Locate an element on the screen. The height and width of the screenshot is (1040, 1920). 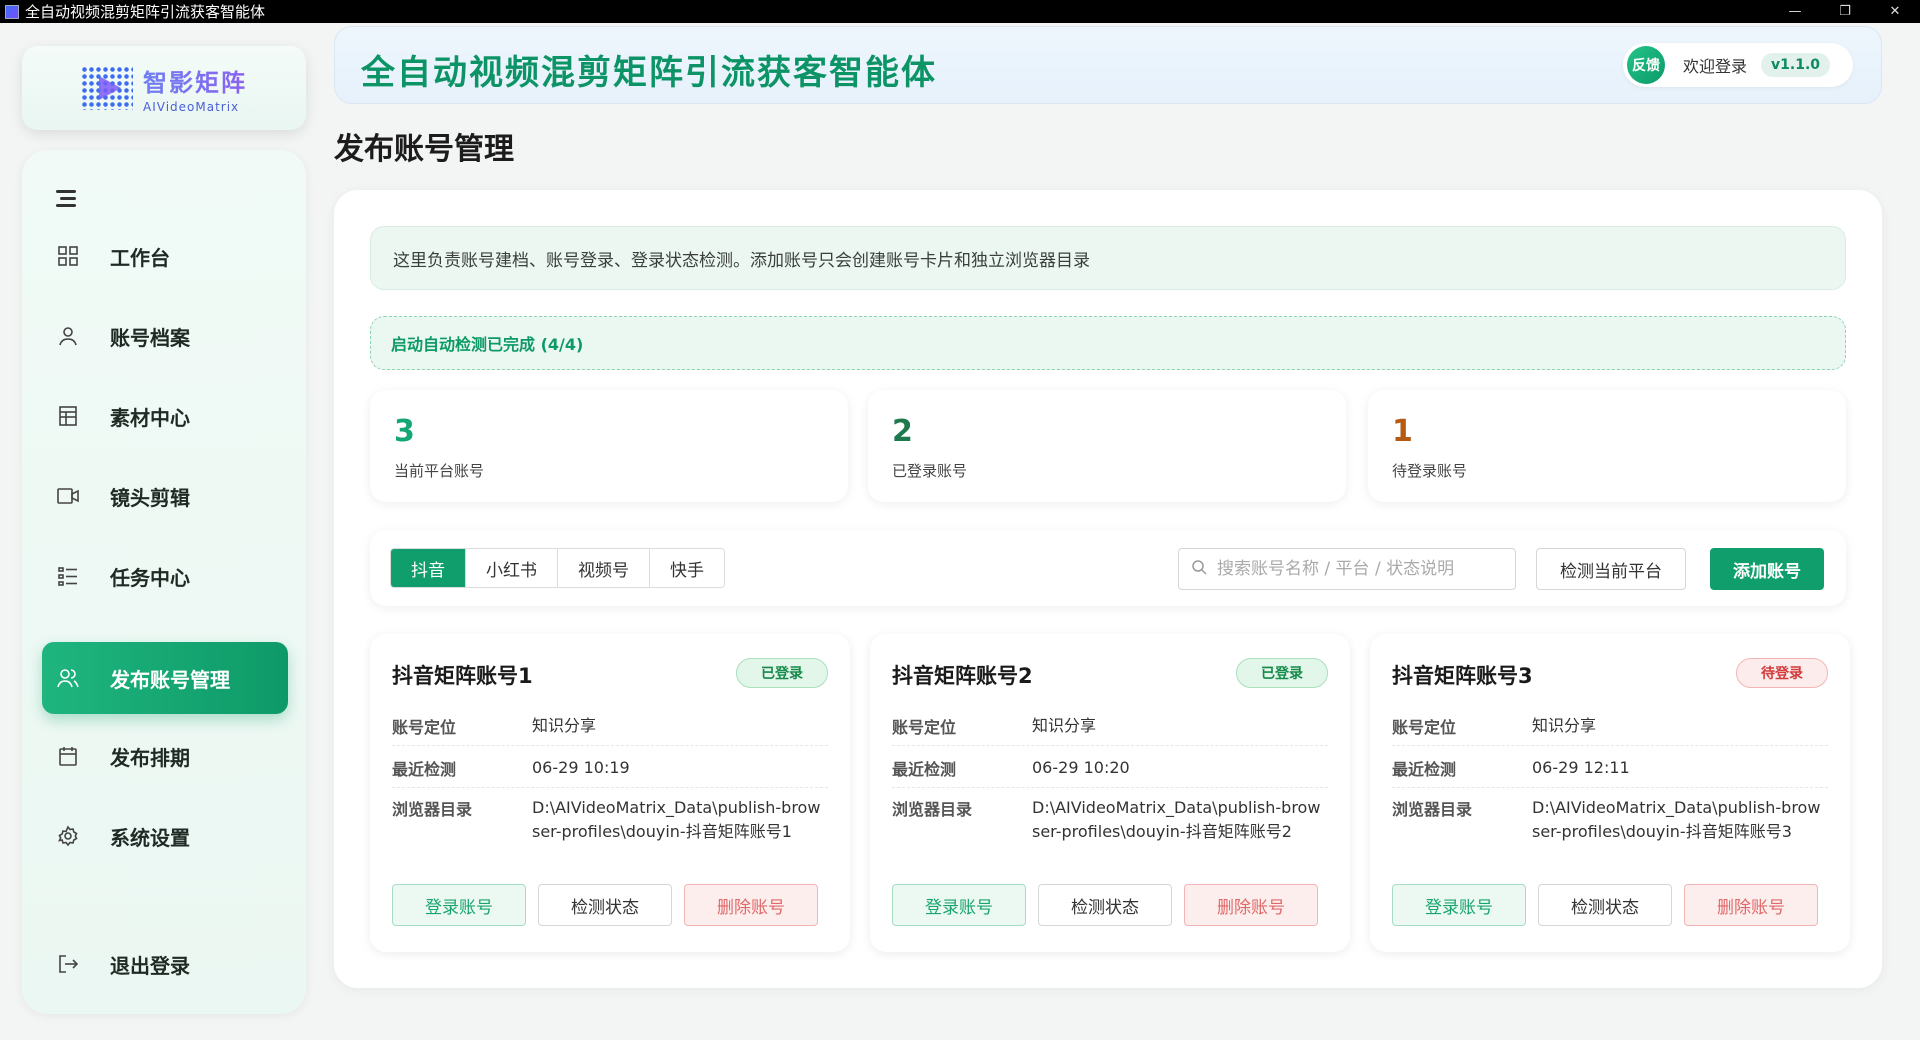
sidebar-item-material-center: 素材中心 is located at coordinates (165, 416).